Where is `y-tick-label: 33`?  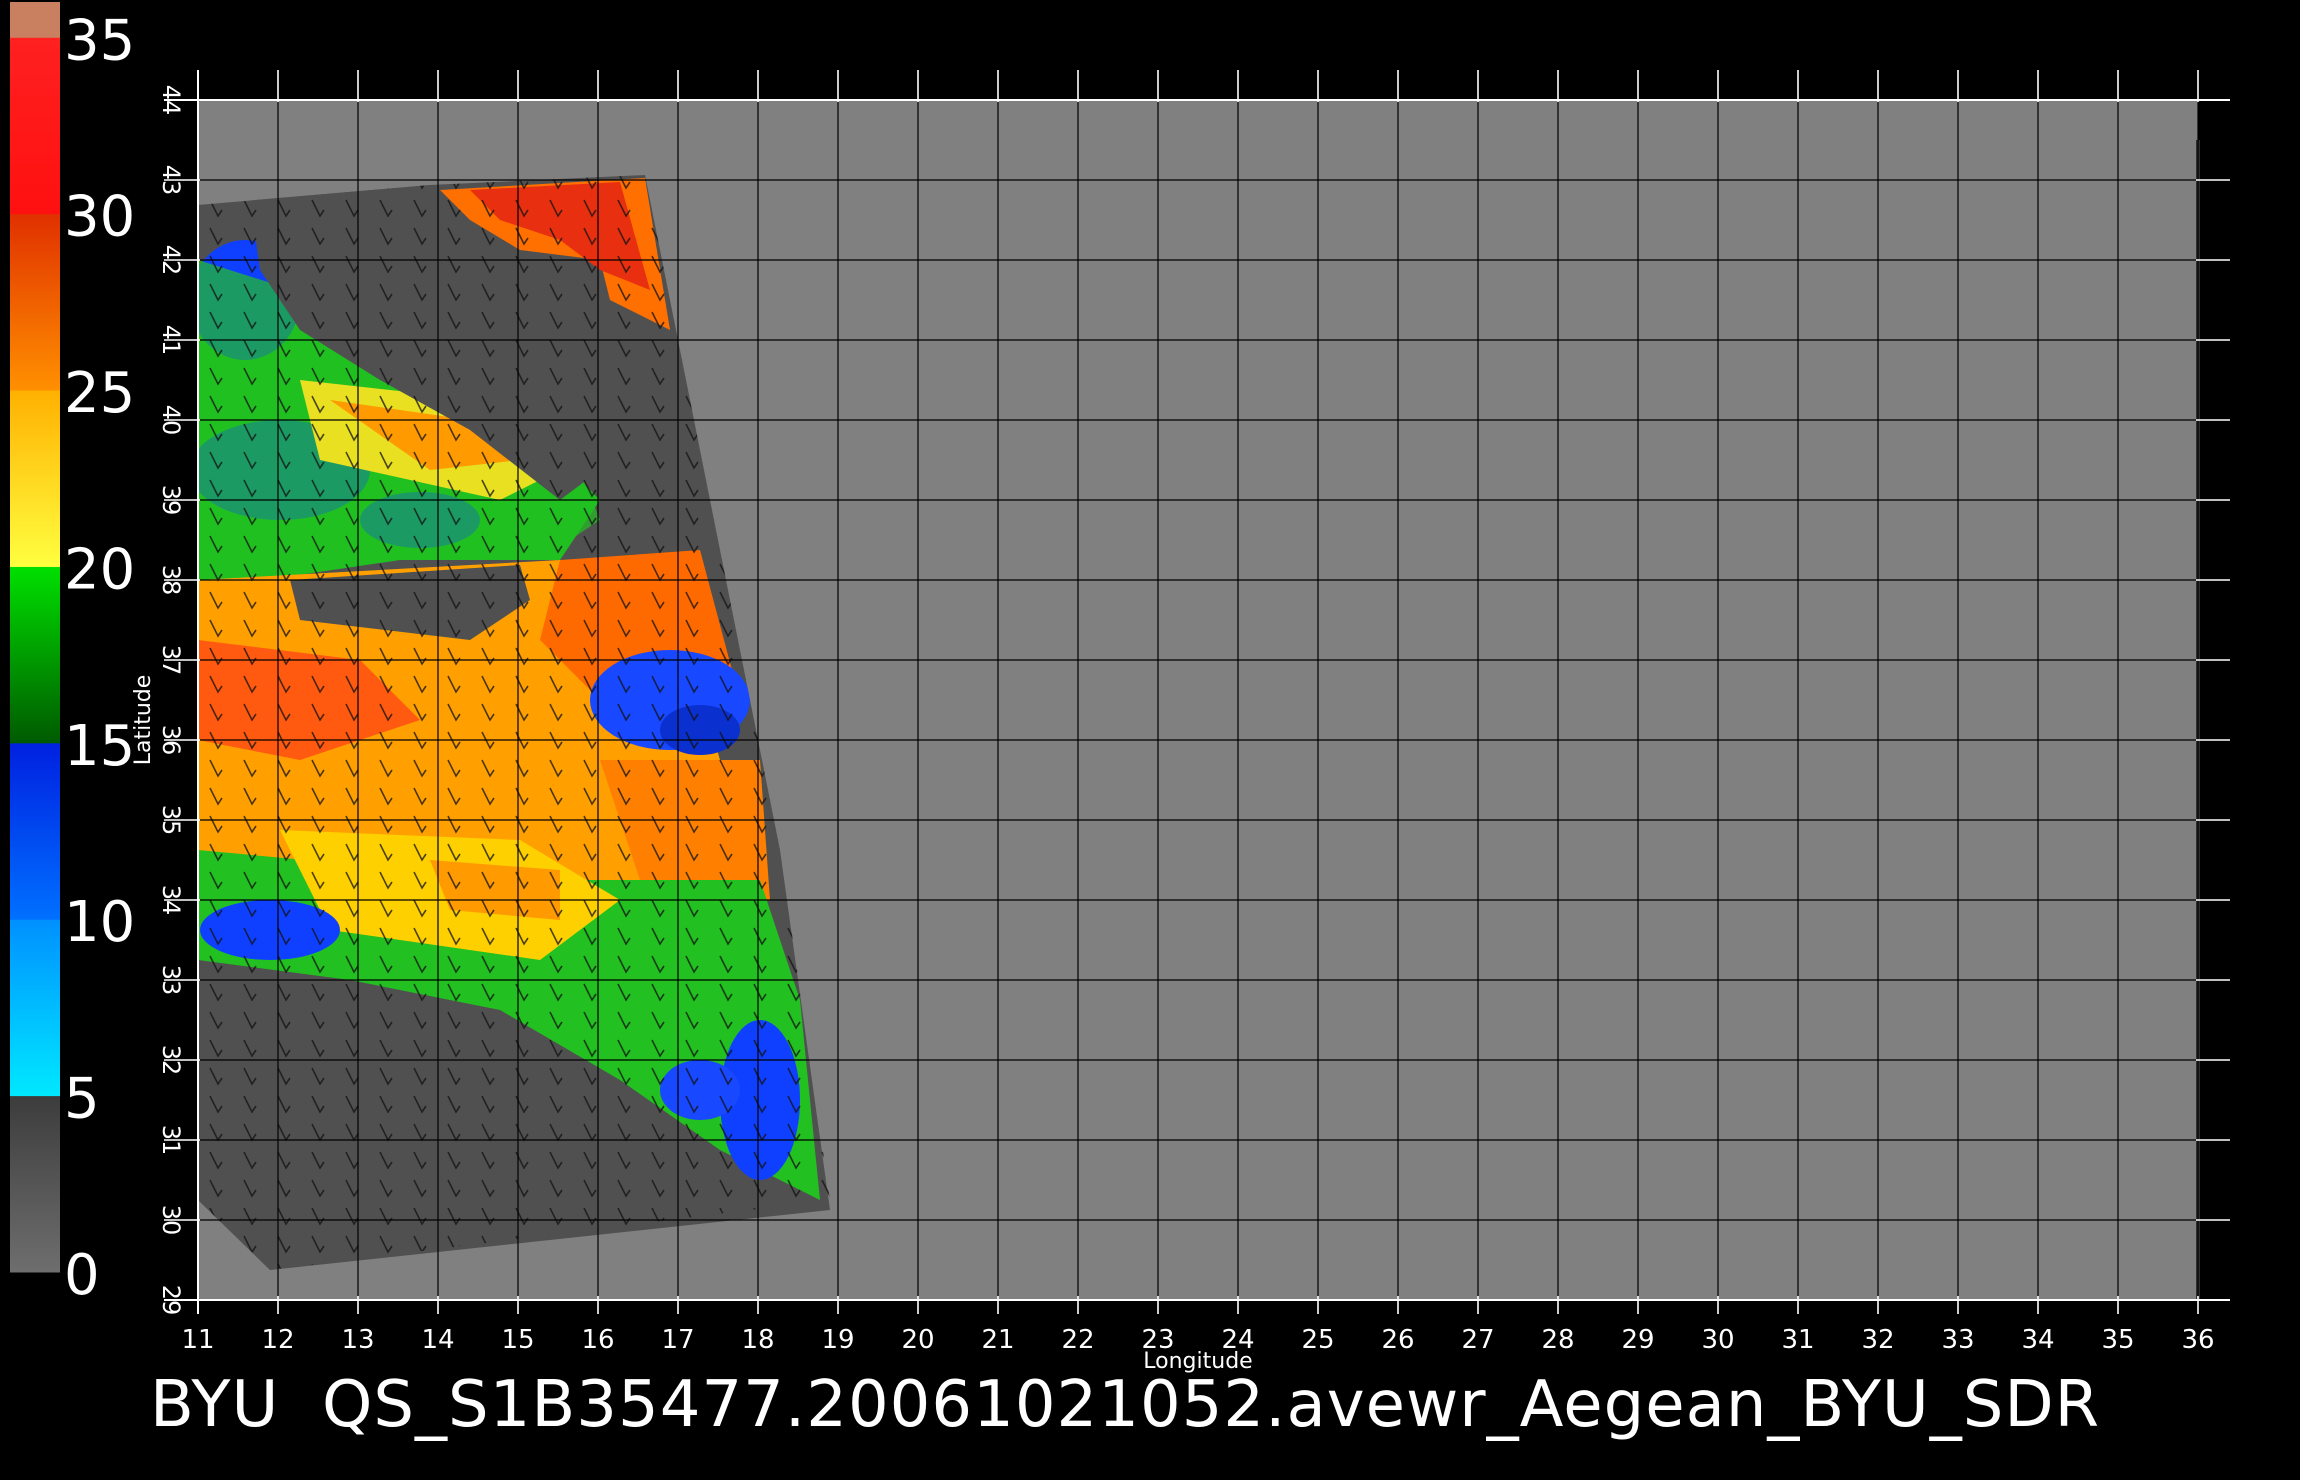 y-tick-label: 33 is located at coordinates (171, 980).